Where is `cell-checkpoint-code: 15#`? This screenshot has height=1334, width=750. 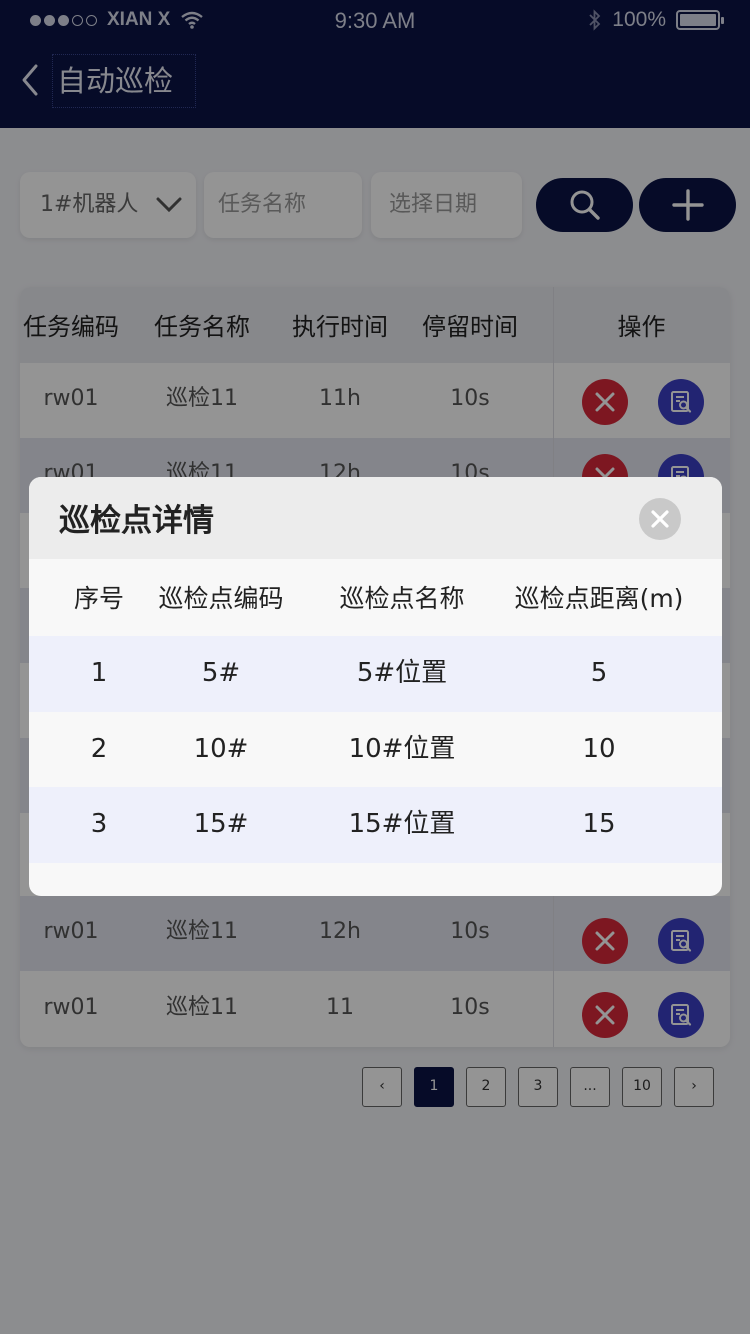
cell-checkpoint-code: 15# is located at coordinates (221, 824).